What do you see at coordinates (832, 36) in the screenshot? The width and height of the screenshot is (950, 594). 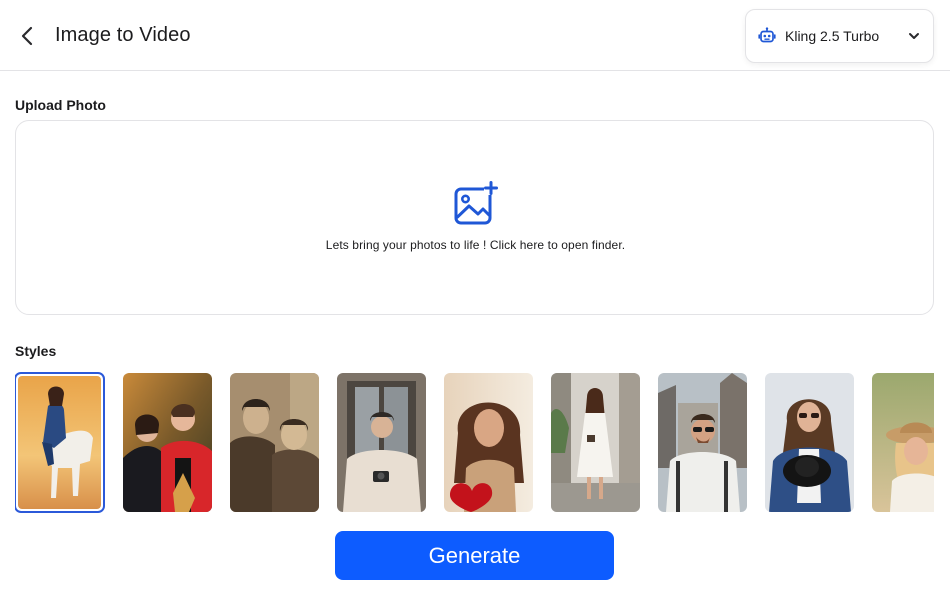 I see `model-select-value: Kling 2.5 Turbo` at bounding box center [832, 36].